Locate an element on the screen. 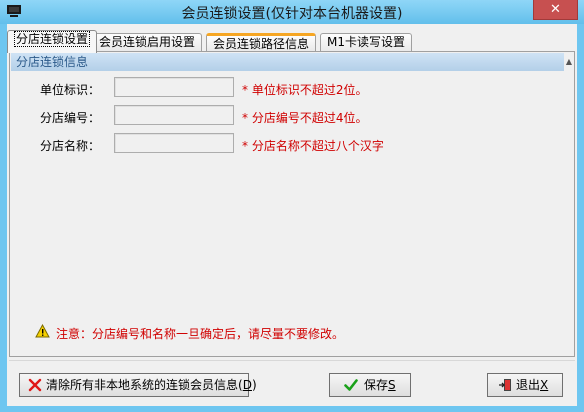  branch-name-label: 分店名称： is located at coordinates (69, 146).